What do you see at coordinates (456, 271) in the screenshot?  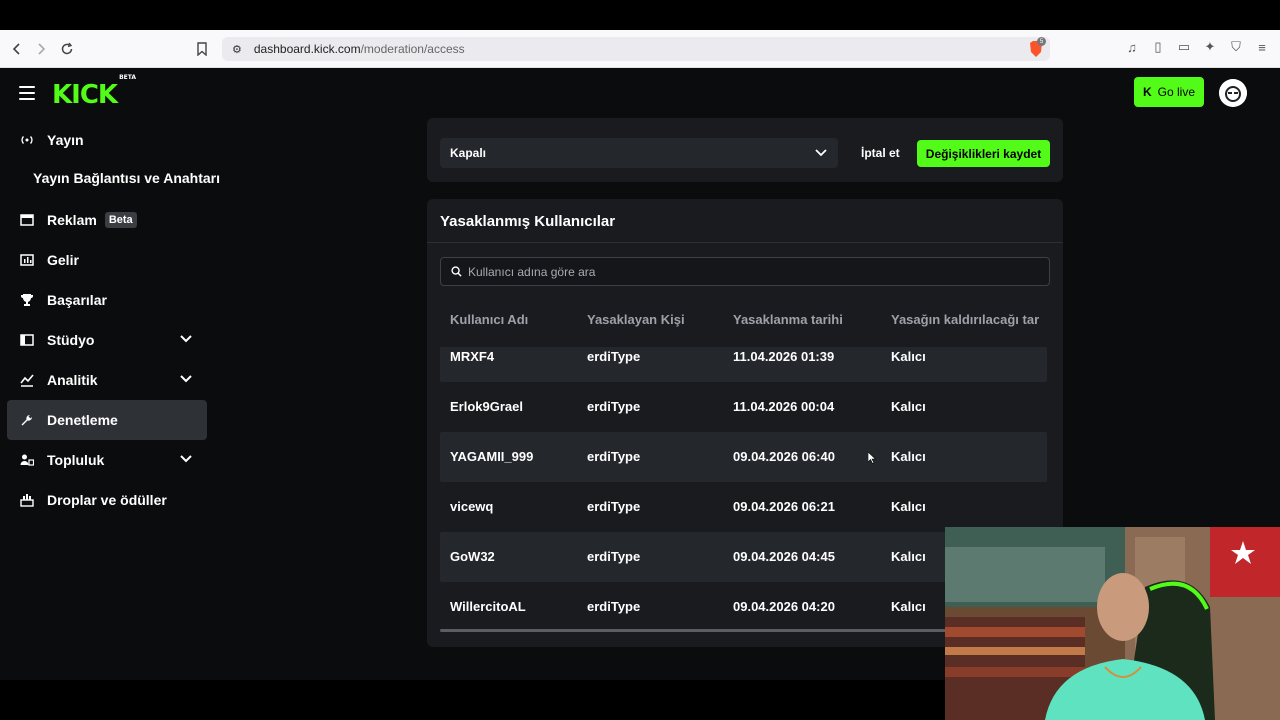 I see `search-icon` at bounding box center [456, 271].